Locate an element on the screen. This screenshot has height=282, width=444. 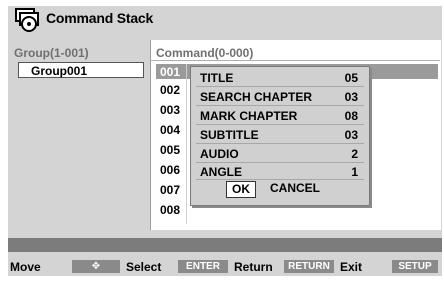
exit-label: Exit is located at coordinates (351, 267).